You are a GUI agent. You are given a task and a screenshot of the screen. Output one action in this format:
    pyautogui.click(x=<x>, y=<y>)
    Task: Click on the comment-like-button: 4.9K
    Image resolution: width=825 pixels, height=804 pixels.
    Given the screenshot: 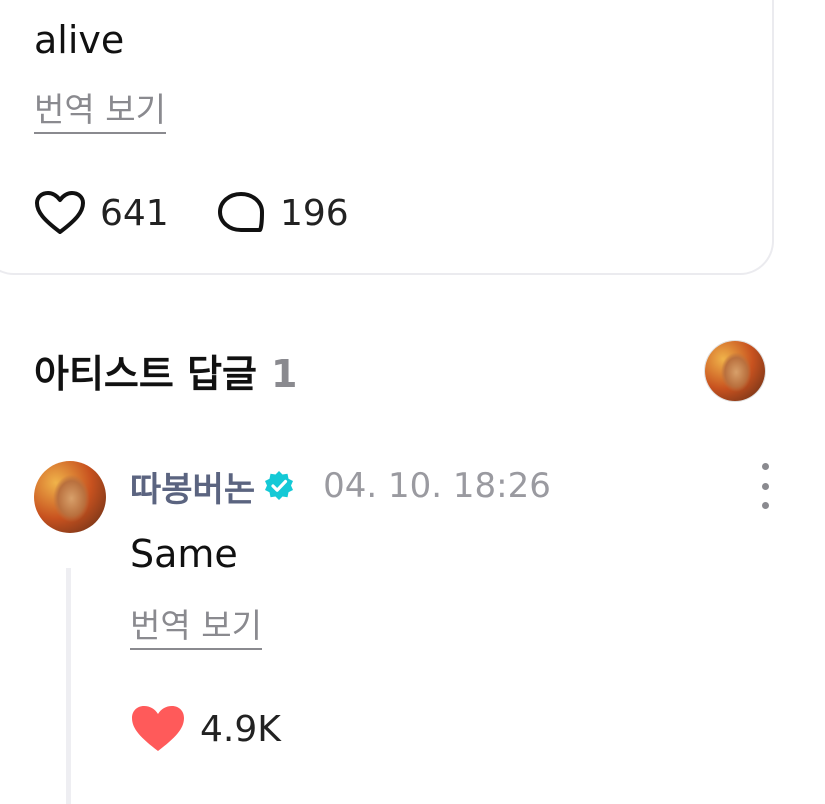 What is the action you would take?
    pyautogui.click(x=205, y=729)
    